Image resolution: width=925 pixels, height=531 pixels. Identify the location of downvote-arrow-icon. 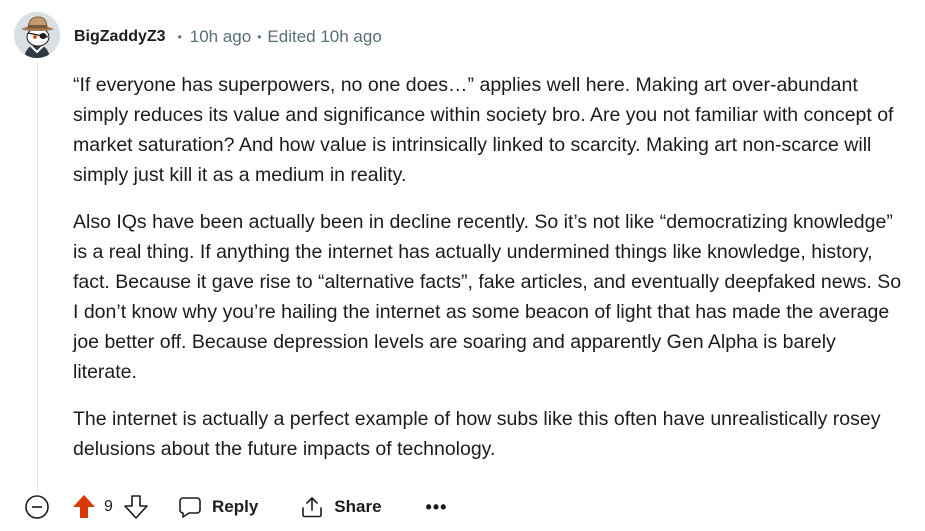
(136, 507).